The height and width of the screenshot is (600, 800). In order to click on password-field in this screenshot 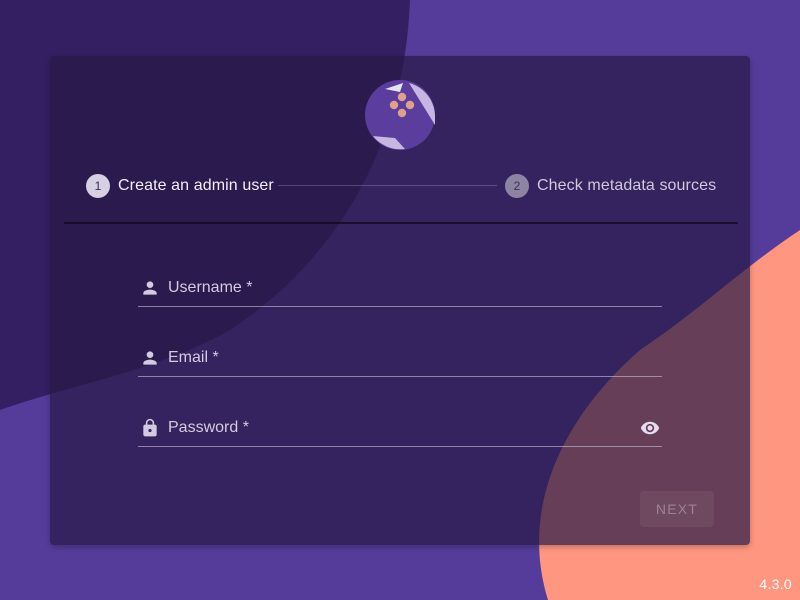, I will do `click(400, 428)`.